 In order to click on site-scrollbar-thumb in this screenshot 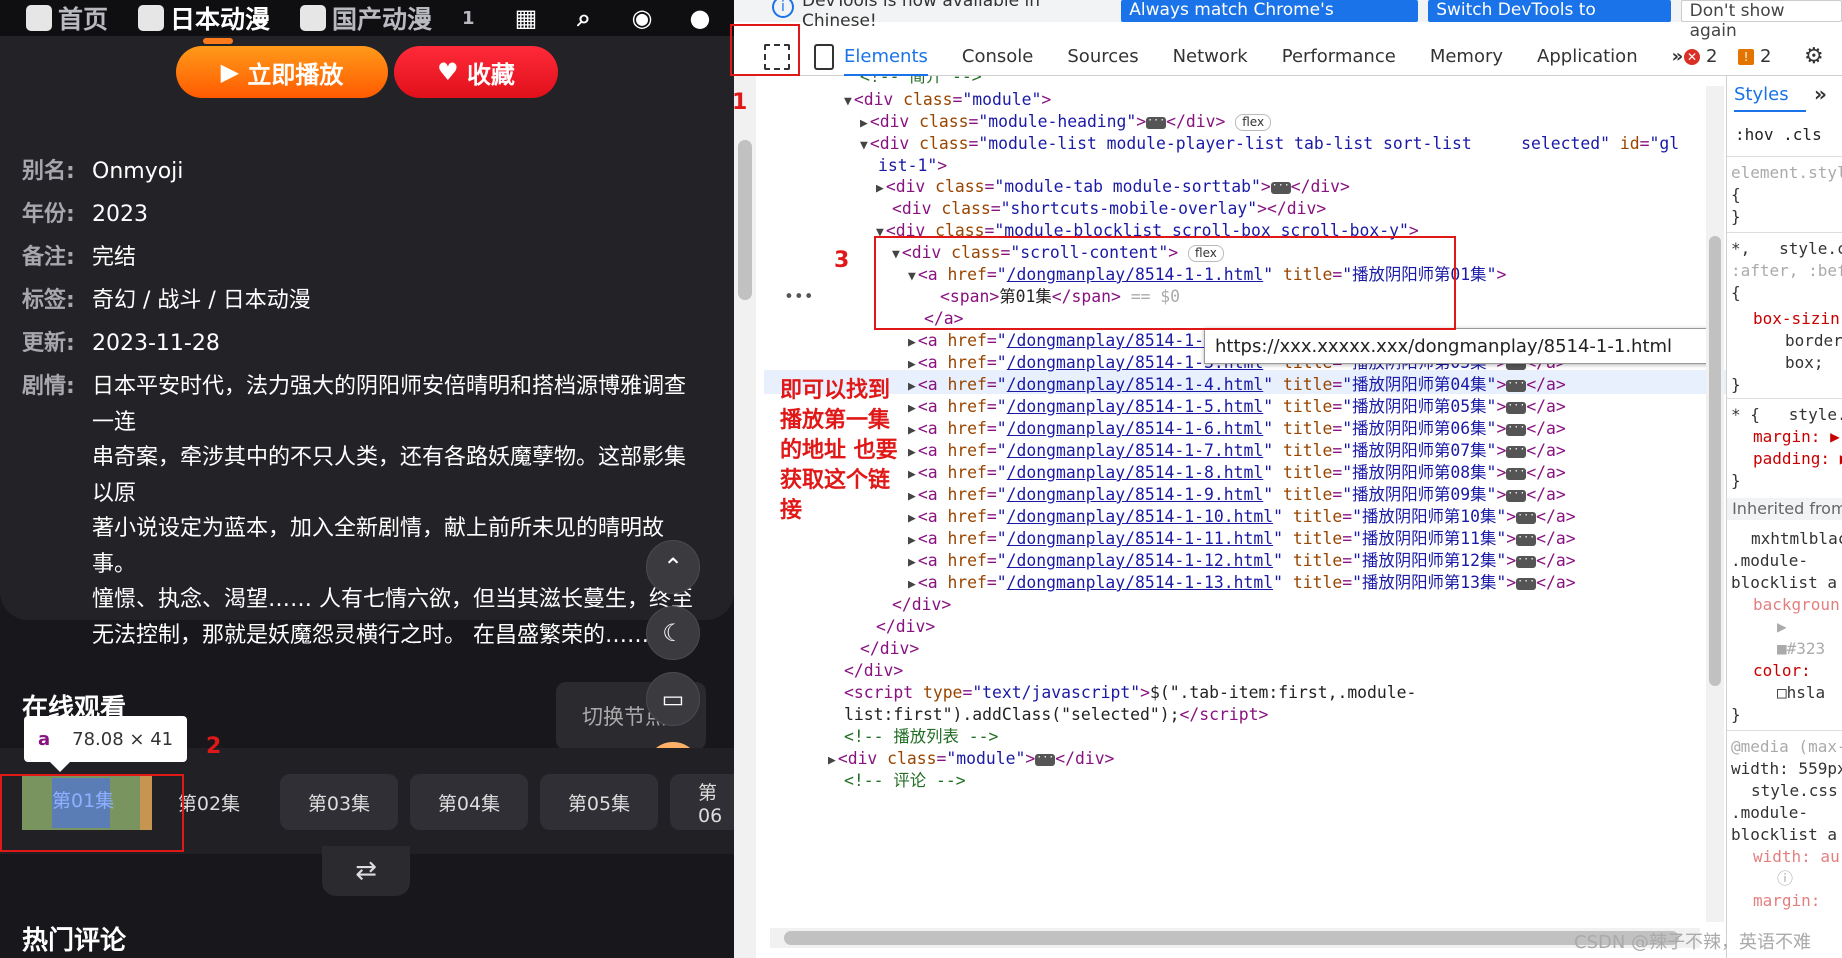, I will do `click(745, 220)`.